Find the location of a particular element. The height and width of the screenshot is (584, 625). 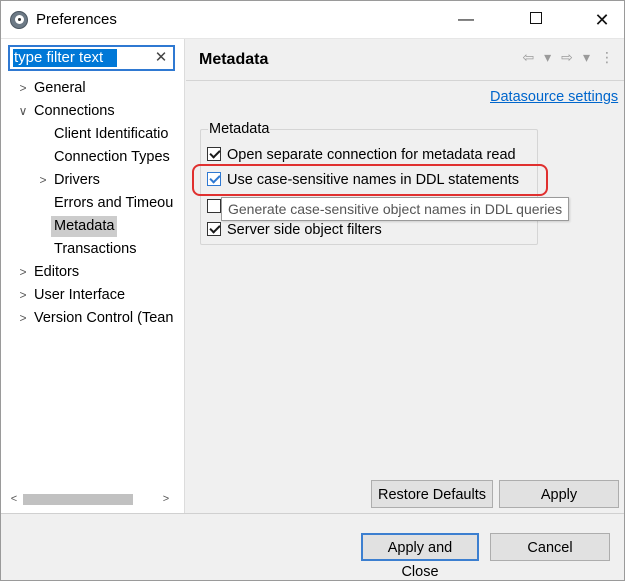

page-navigation: ⇦ ▾ ⇨ ▾ ⋮ is located at coordinates (565, 59).